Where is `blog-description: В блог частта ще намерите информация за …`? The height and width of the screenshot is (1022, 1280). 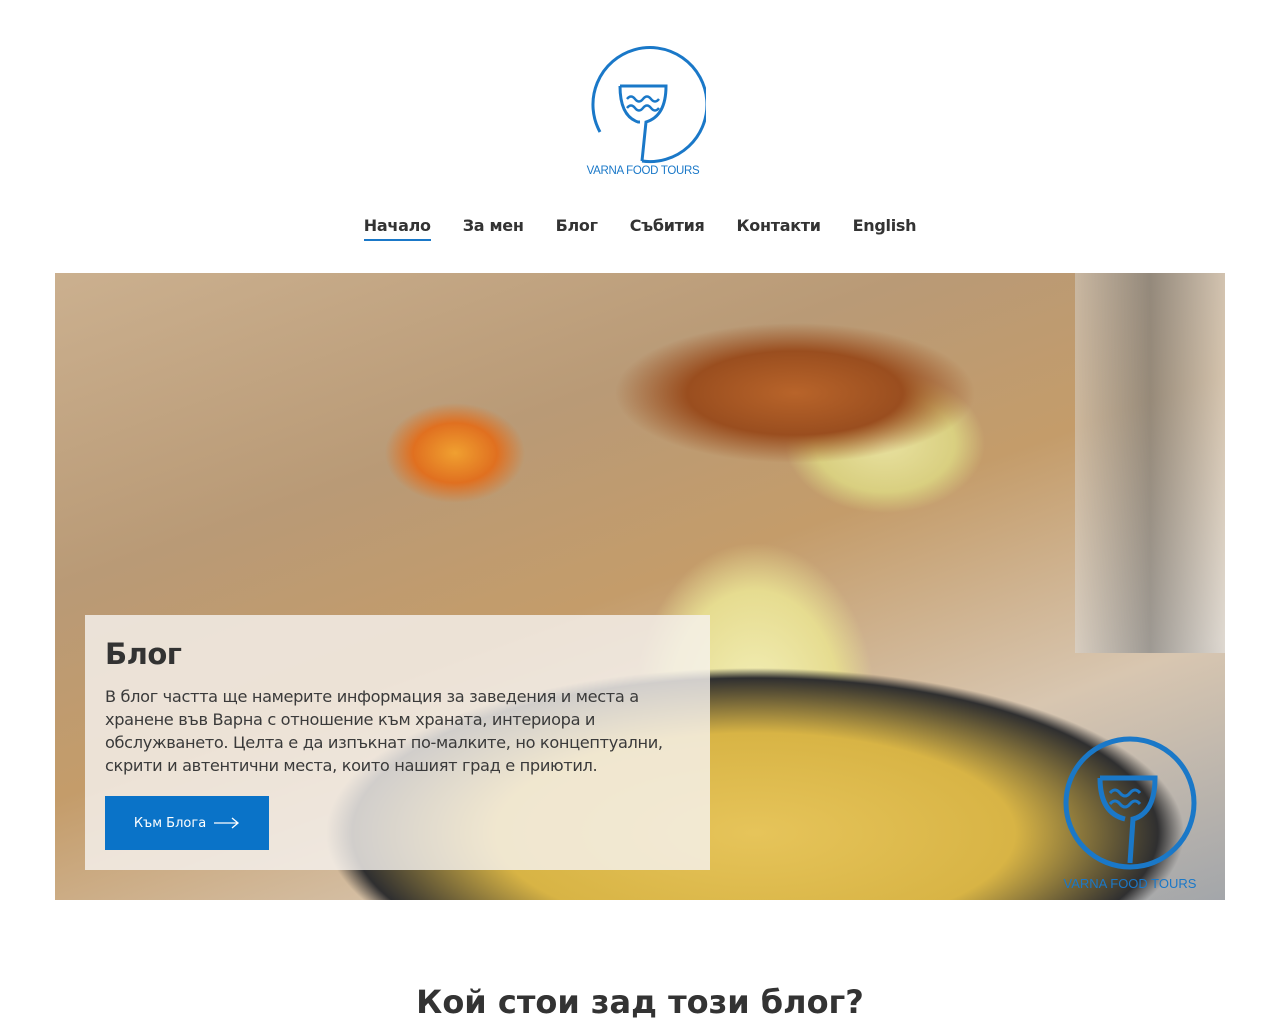
blog-description: В блог частта ще намерите информация за … is located at coordinates (384, 731).